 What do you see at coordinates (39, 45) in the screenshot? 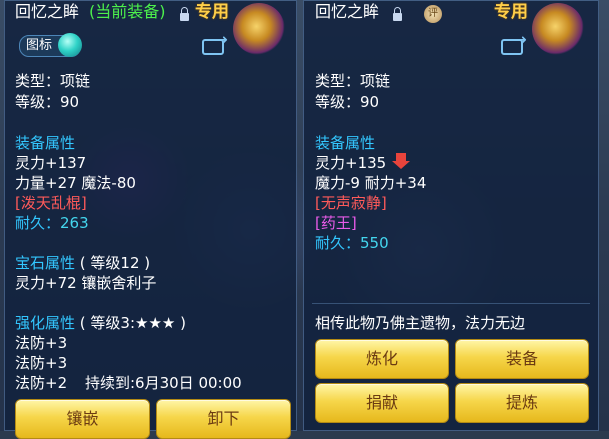
I see `icon-tag-label: 图标` at bounding box center [39, 45].